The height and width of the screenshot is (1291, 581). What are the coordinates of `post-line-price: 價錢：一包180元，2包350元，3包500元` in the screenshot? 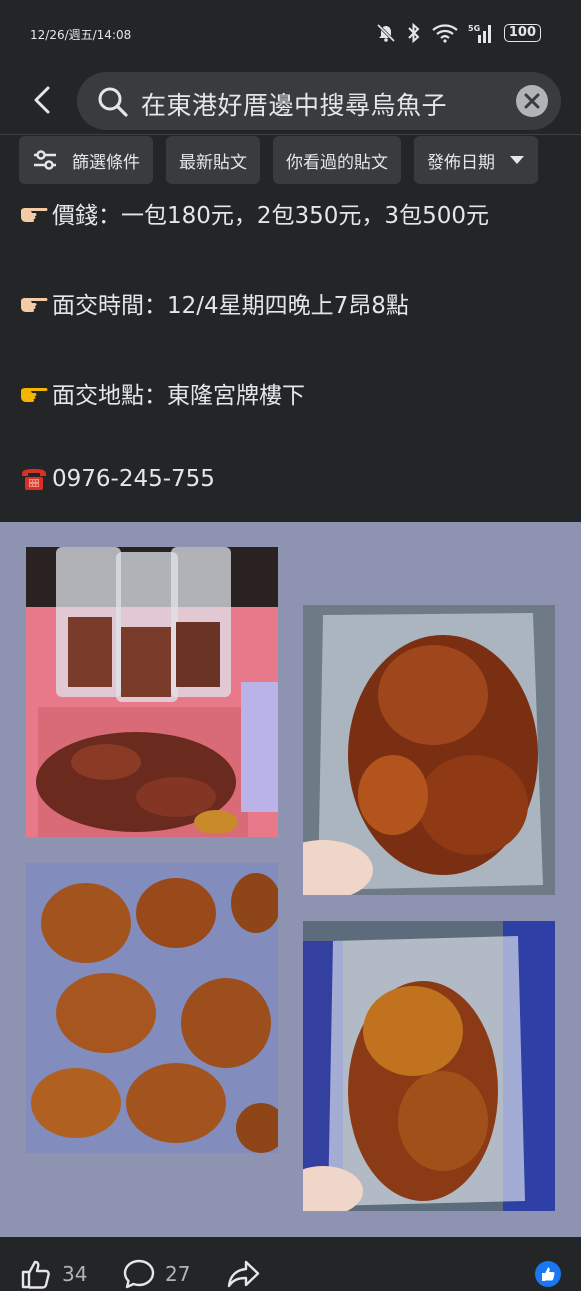 It's located at (254, 213).